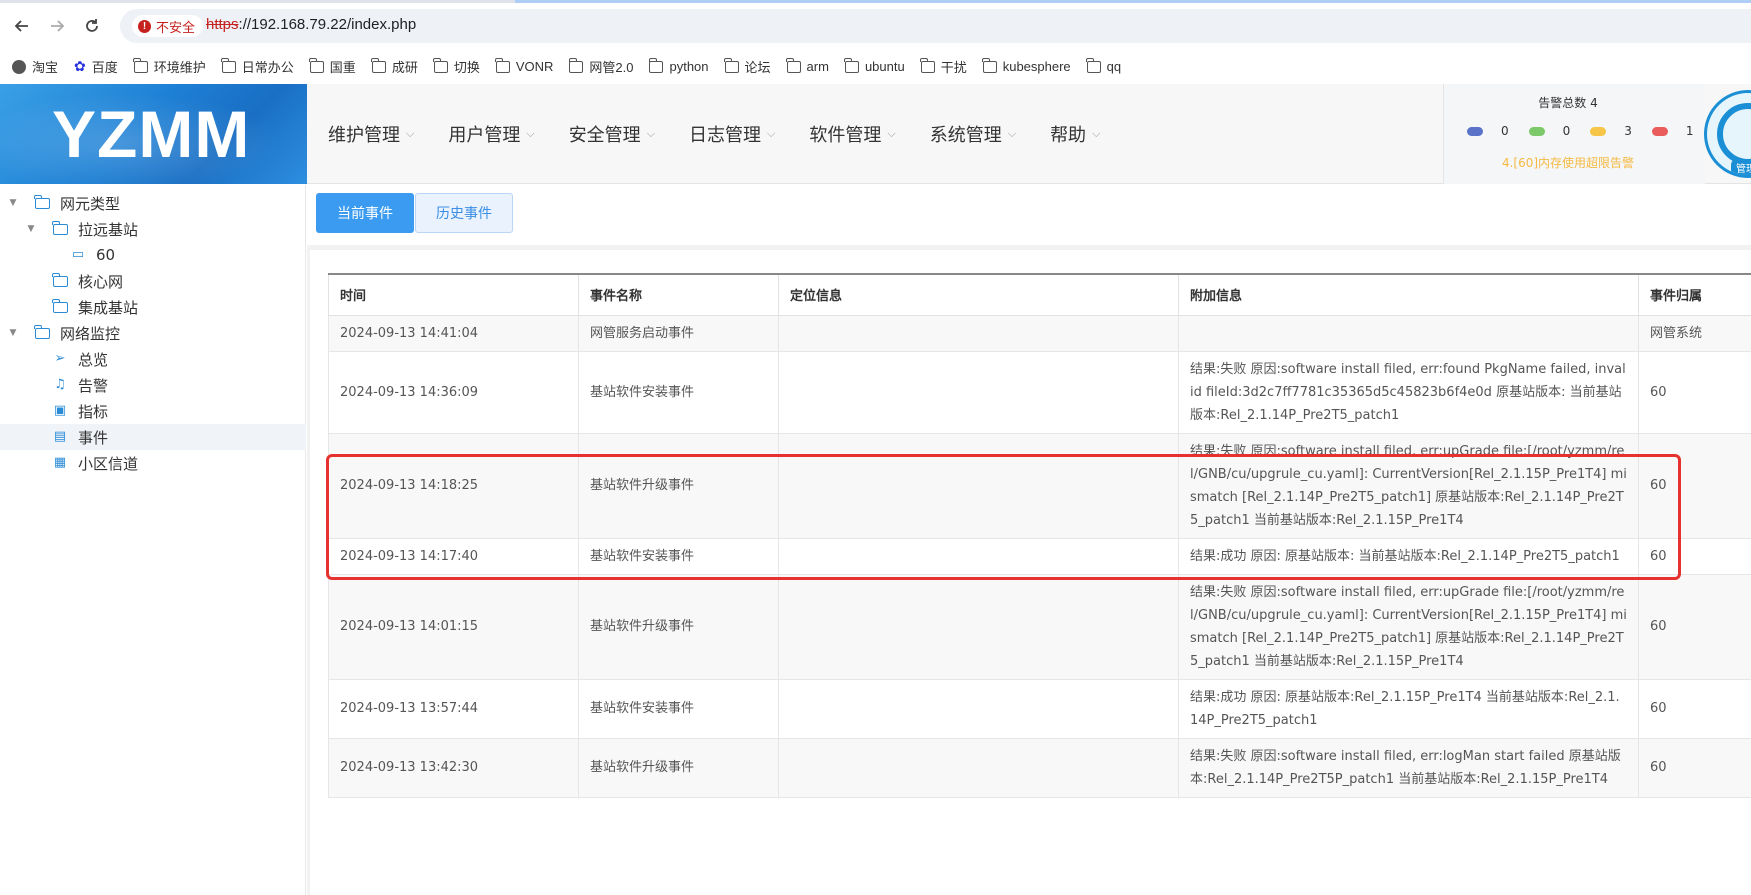  What do you see at coordinates (1039, 333) in the screenshot?
I see `table-row: 2024-09-13 14:41:04 网管服务启动事件 网管系统` at bounding box center [1039, 333].